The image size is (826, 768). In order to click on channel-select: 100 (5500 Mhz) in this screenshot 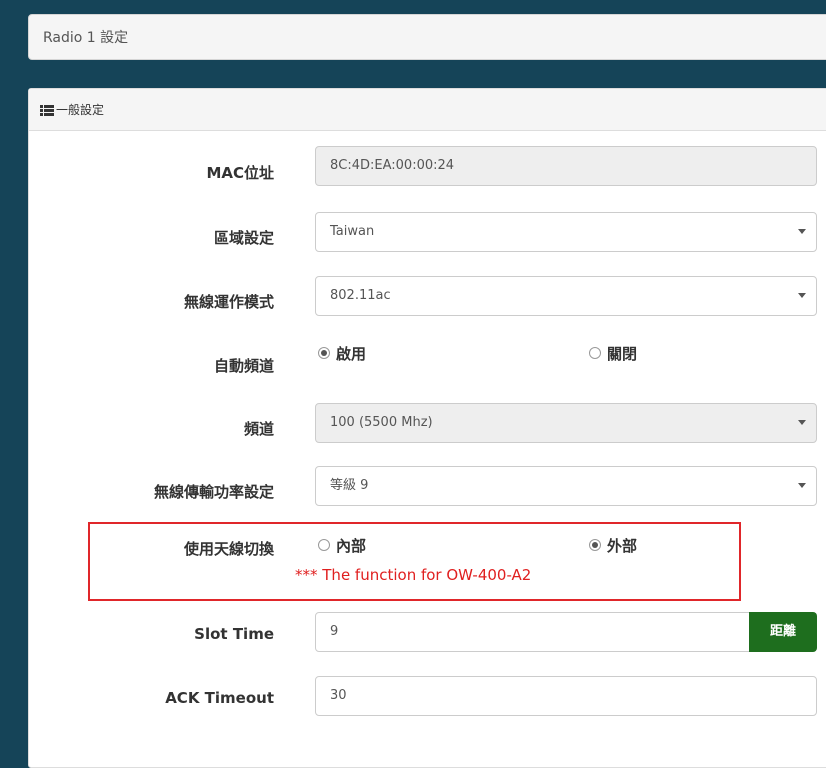, I will do `click(566, 423)`.